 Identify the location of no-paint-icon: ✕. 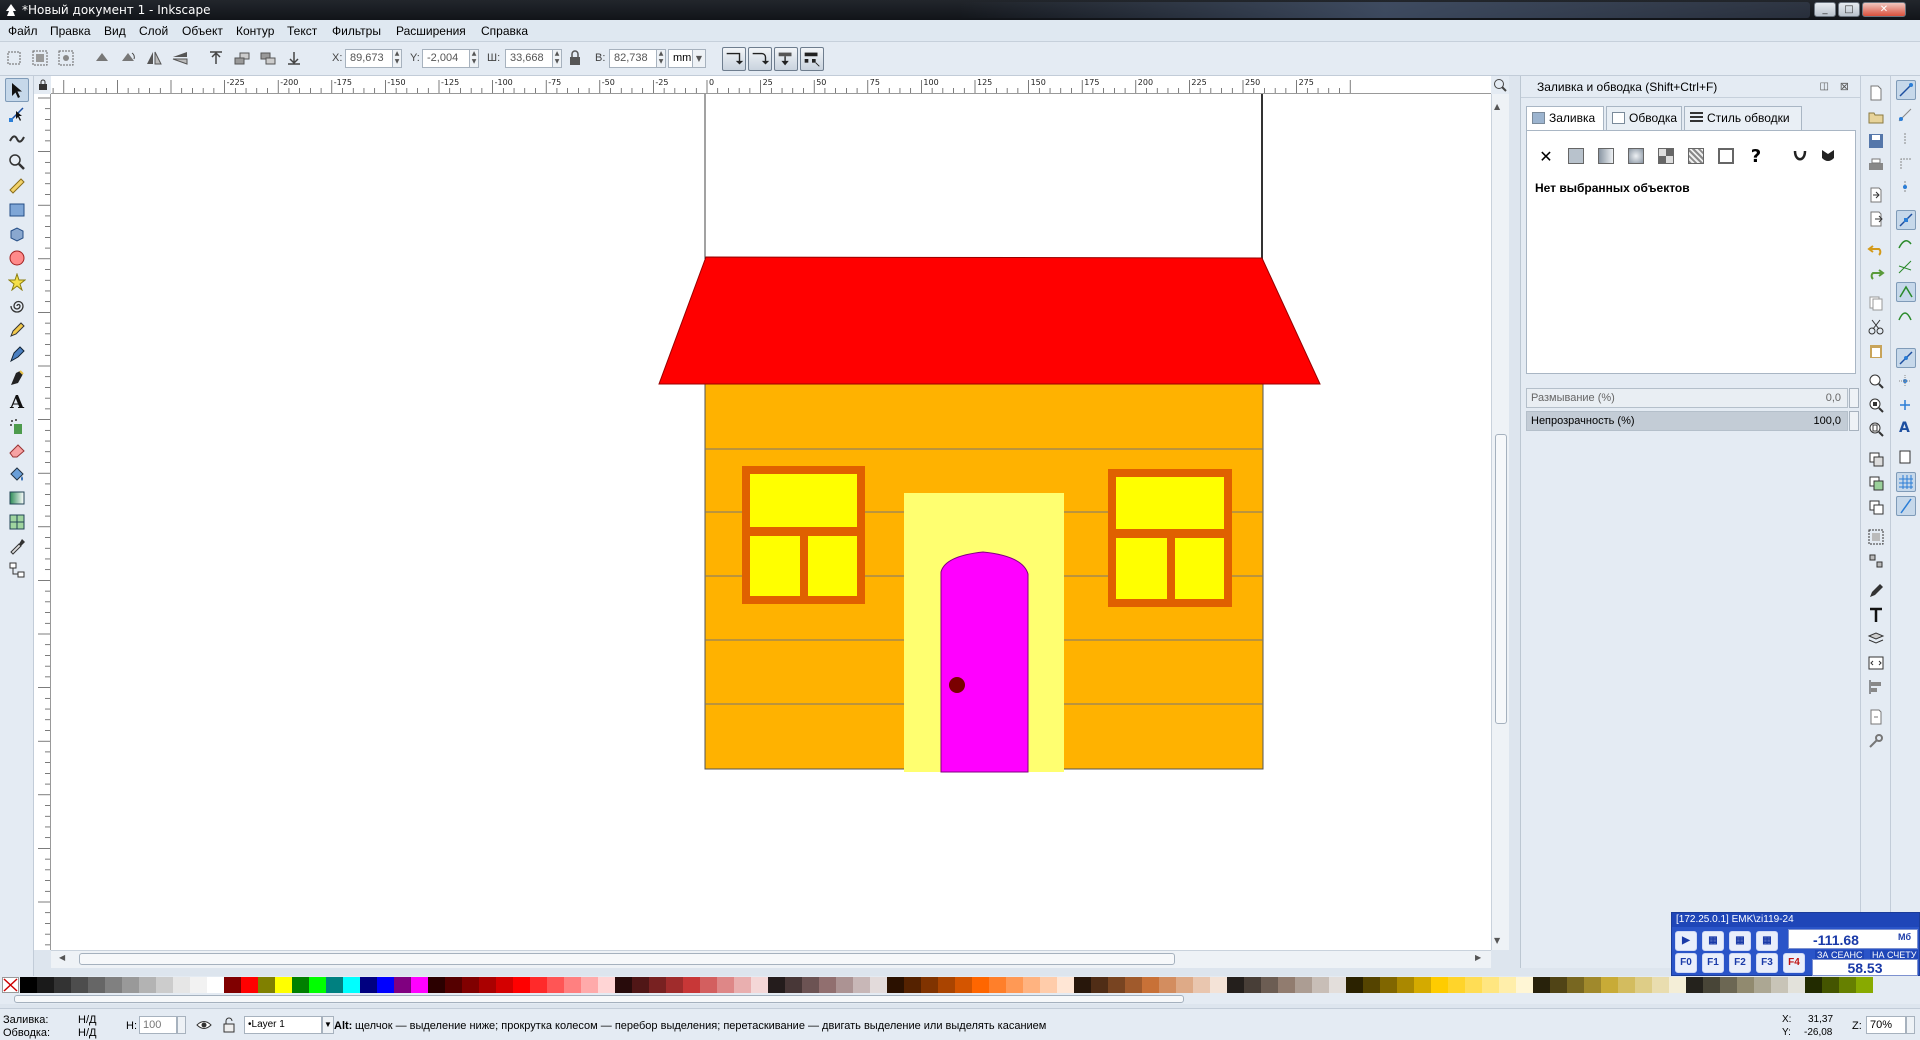
(1546, 156).